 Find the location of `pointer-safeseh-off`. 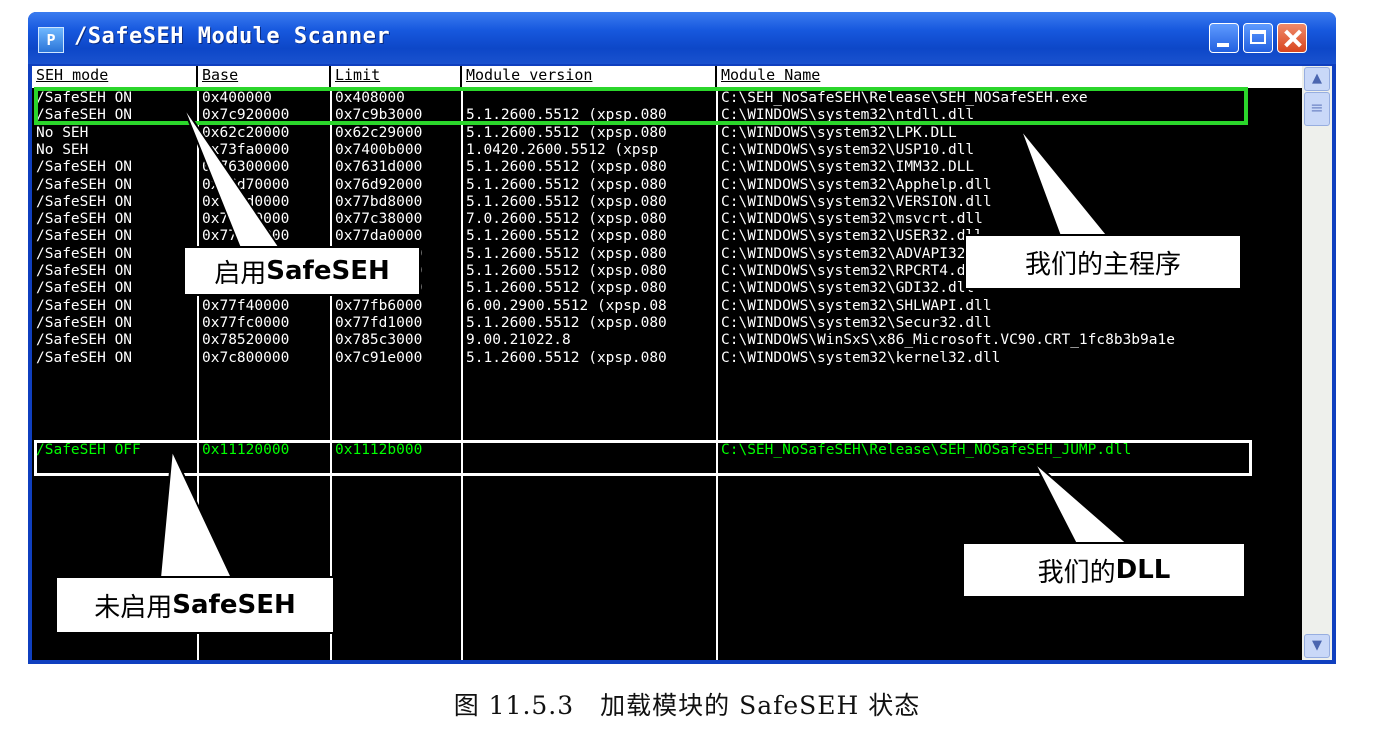

pointer-safeseh-off is located at coordinates (196, 512).